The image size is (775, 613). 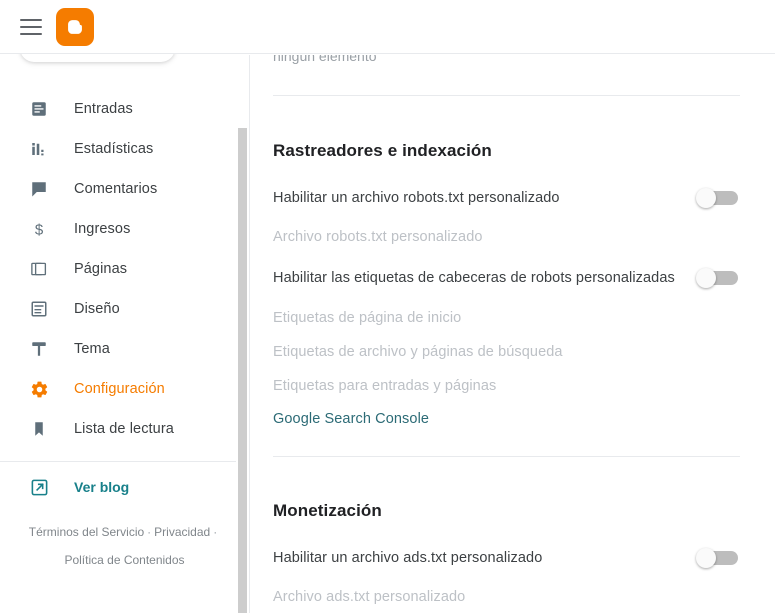 I want to click on toggle-robots-txt, so click(x=718, y=198).